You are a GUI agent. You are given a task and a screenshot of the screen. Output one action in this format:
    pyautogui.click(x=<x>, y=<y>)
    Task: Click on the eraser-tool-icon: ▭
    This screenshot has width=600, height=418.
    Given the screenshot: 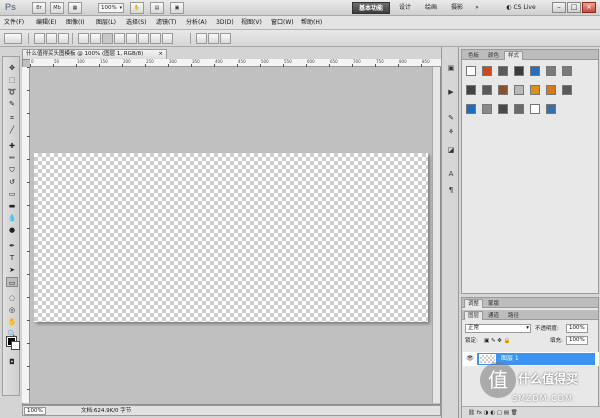 What is the action you would take?
    pyautogui.click(x=12, y=194)
    